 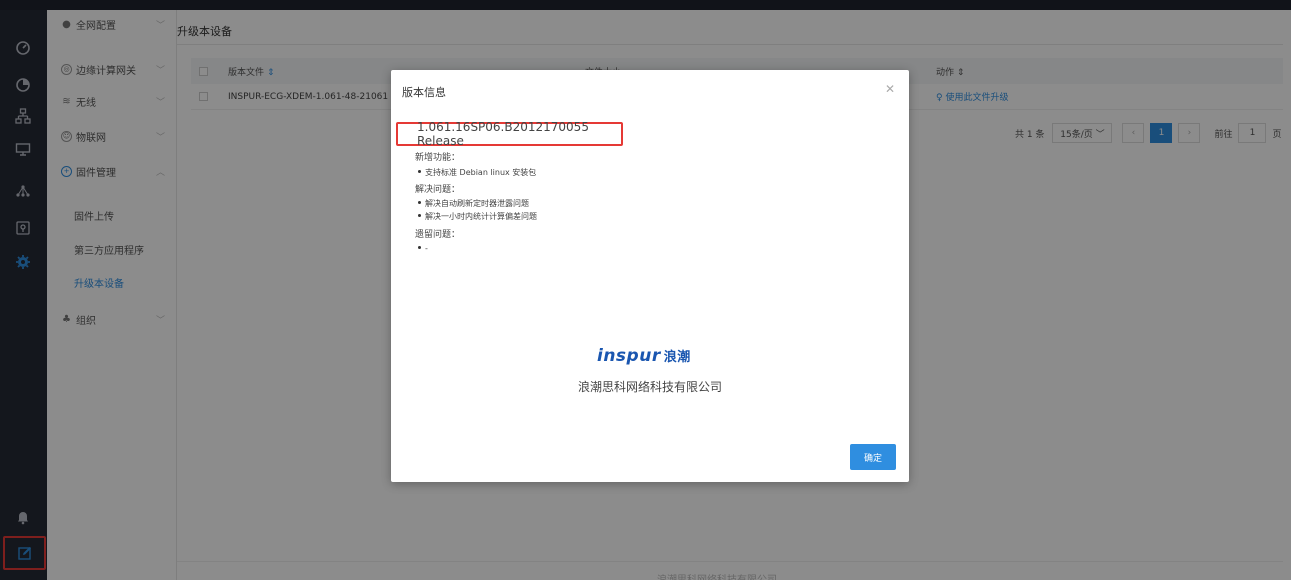 I want to click on release-note-item: 解决一小时内统计计算偏差问题, so click(x=476, y=216).